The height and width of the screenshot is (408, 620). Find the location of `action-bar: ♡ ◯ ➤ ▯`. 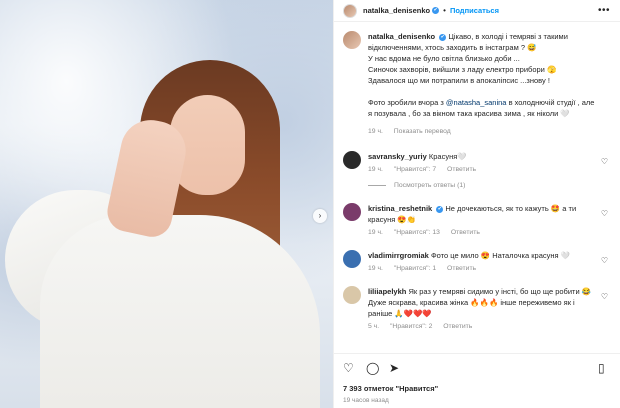

action-bar: ♡ ◯ ➤ ▯ is located at coordinates (477, 368).